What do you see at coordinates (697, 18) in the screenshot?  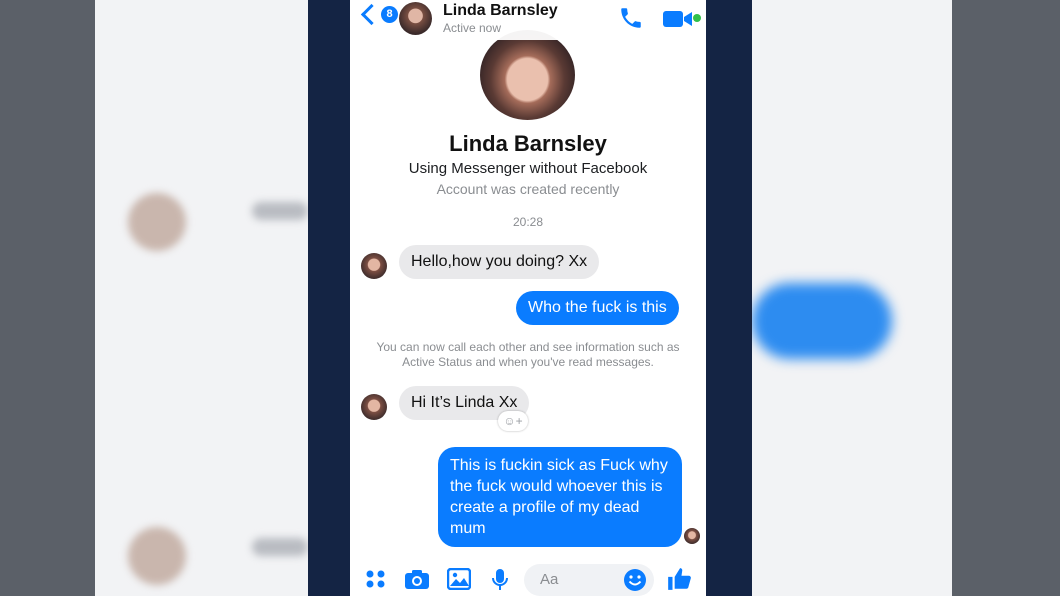 I see `online-indicator` at bounding box center [697, 18].